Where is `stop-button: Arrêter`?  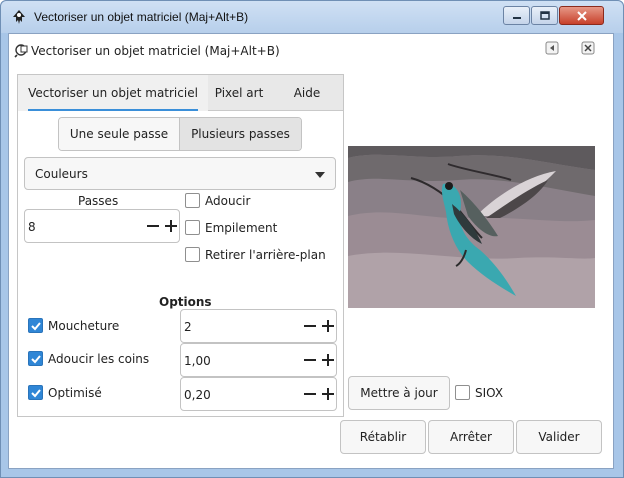
stop-button: Arrêter is located at coordinates (471, 437).